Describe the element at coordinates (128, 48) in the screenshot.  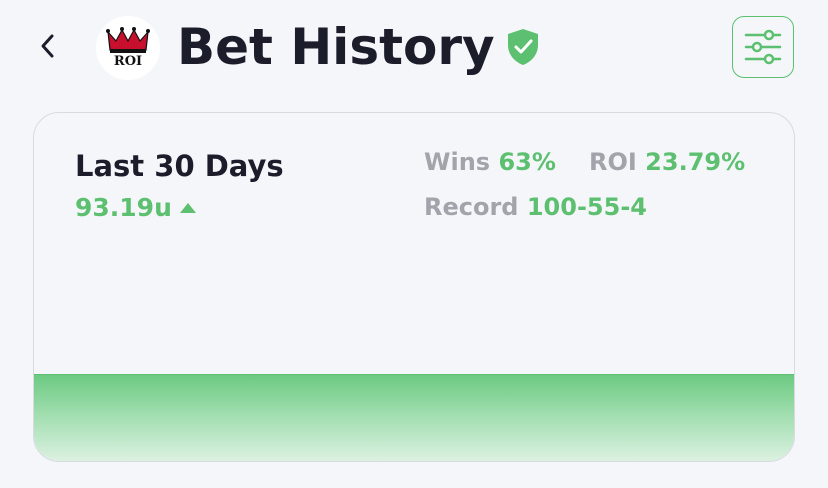
I see `roi-logo: ROI` at that location.